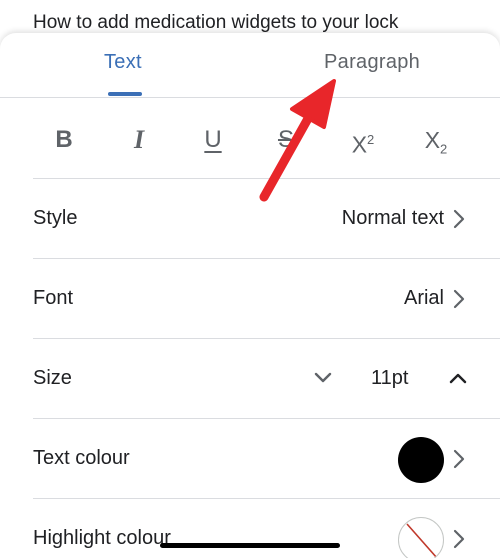  I want to click on font-label: Font, so click(53, 298).